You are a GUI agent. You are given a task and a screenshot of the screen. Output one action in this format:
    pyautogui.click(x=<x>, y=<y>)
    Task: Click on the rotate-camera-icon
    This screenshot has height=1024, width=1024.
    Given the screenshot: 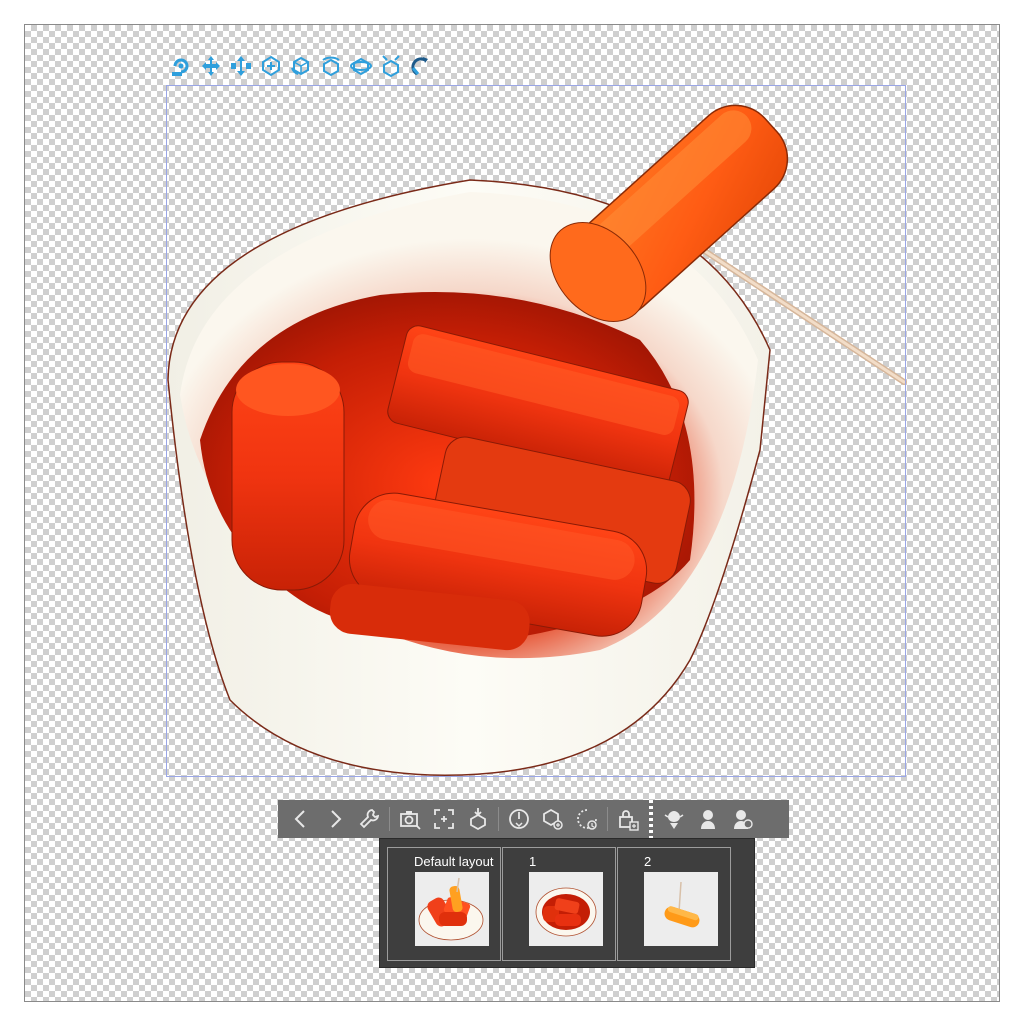 What is the action you would take?
    pyautogui.click(x=181, y=66)
    